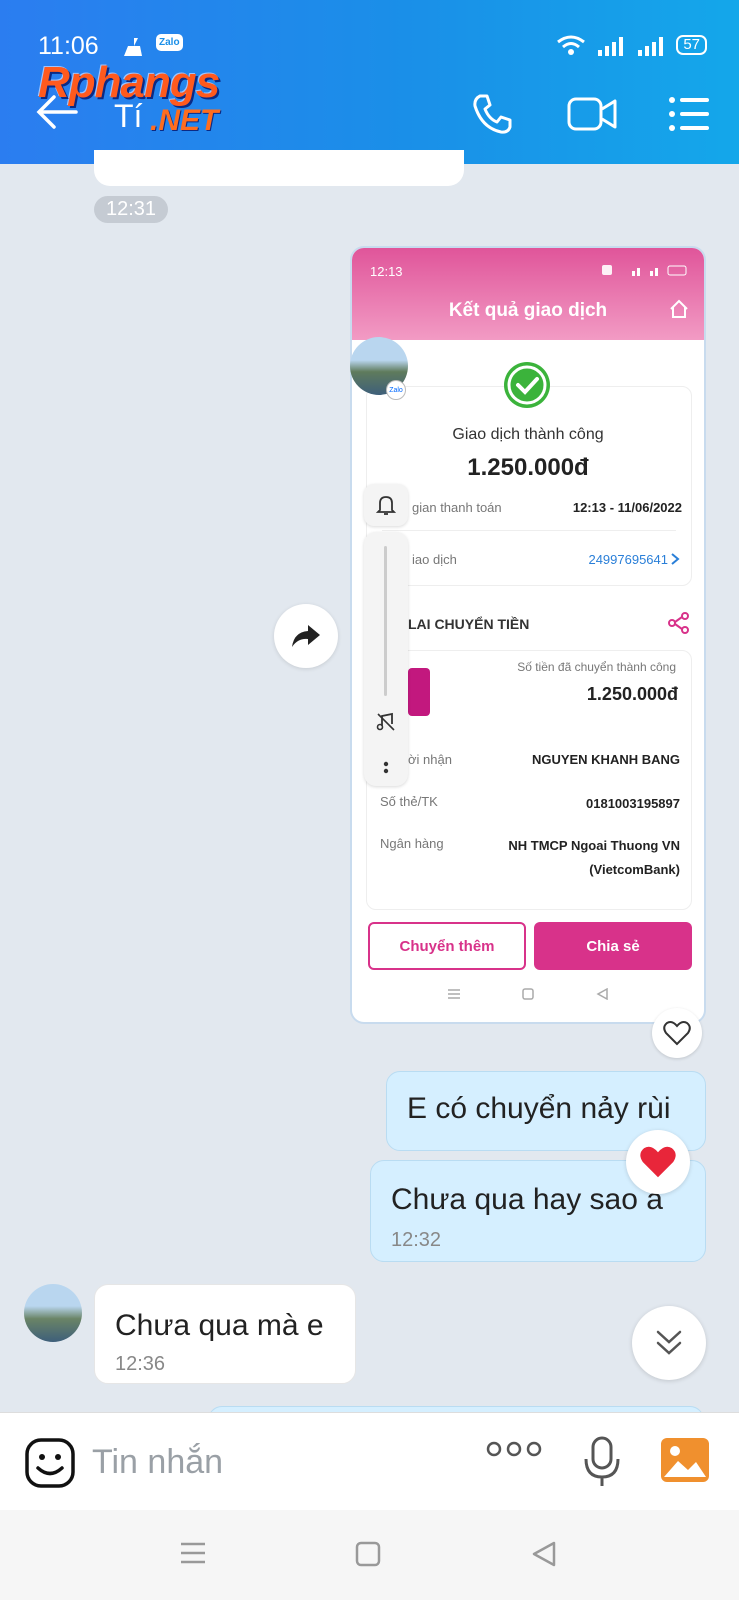  What do you see at coordinates (632, 694) in the screenshot?
I see `transferred-amount: 1.250.000đ` at bounding box center [632, 694].